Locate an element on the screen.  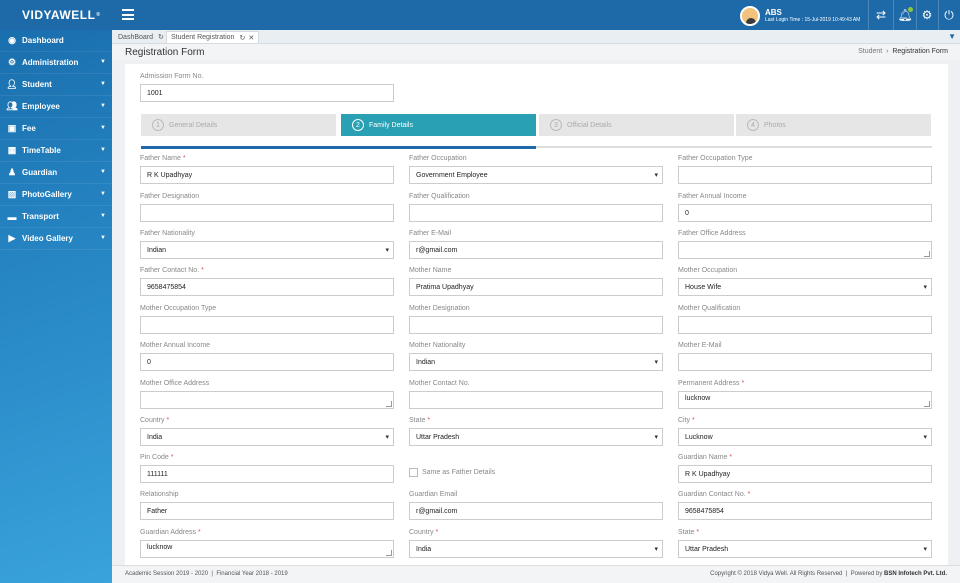
filter-icon: ▼ is located at coordinates (952, 36).